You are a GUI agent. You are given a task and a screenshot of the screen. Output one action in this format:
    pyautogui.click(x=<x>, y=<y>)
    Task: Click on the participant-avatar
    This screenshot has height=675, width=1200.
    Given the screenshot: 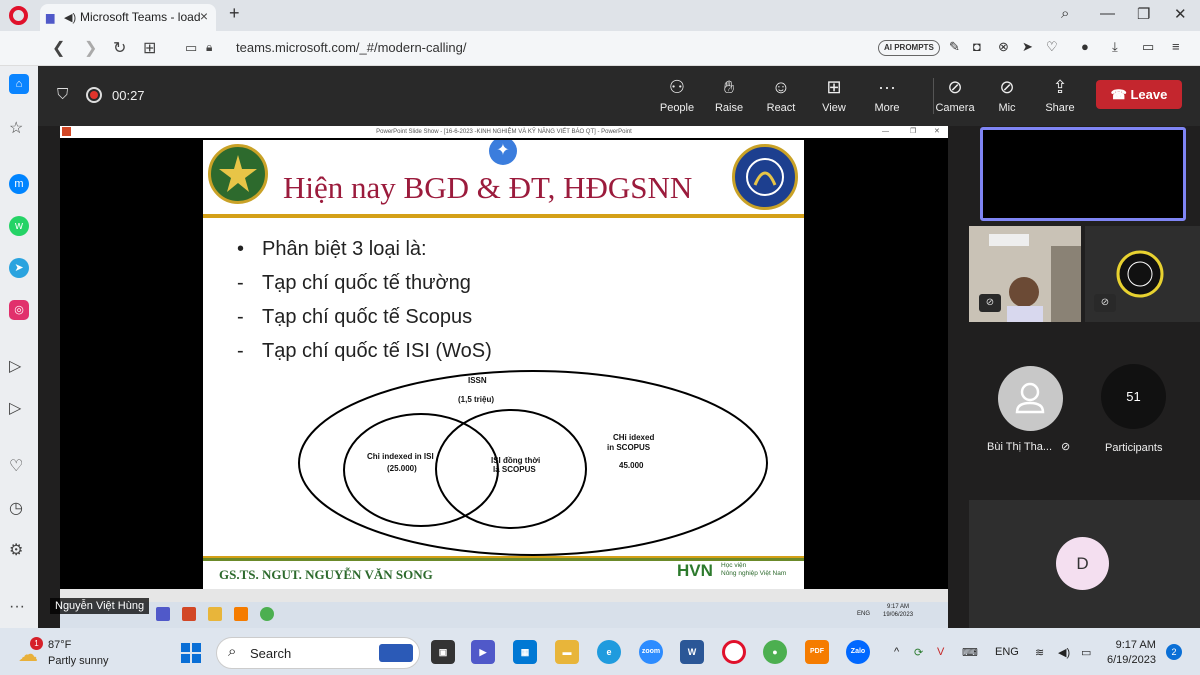 What is the action you would take?
    pyautogui.click(x=1030, y=398)
    